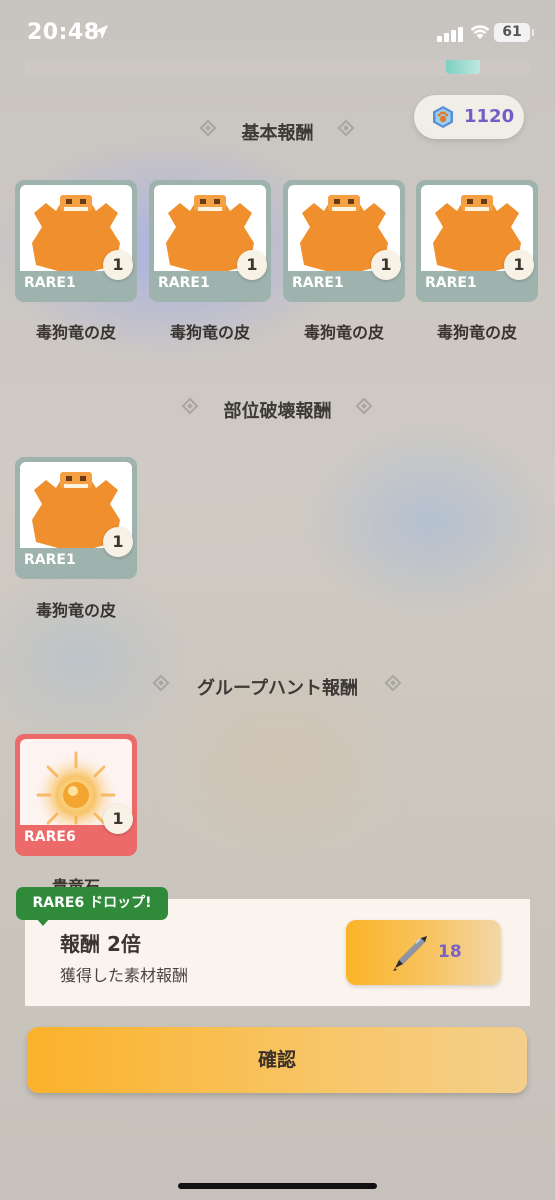 The height and width of the screenshot is (1200, 555). Describe the element at coordinates (277, 133) in the screenshot. I see `section-title-basic: 基本報酬` at that location.